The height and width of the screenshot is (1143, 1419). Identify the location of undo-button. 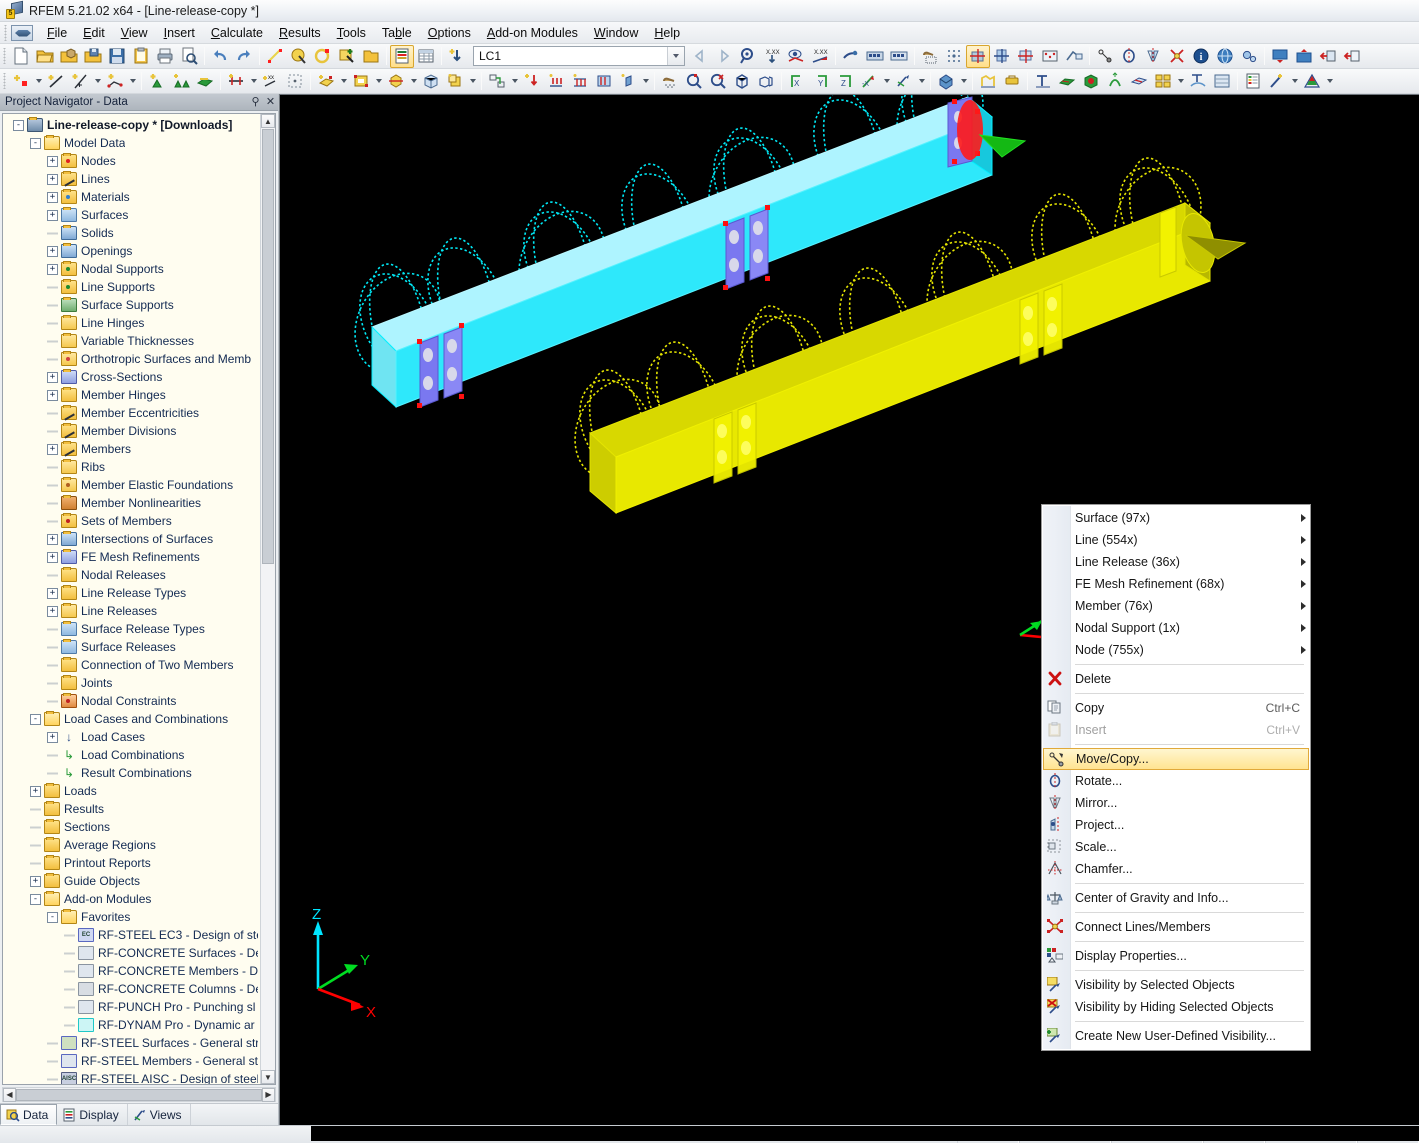
(220, 56).